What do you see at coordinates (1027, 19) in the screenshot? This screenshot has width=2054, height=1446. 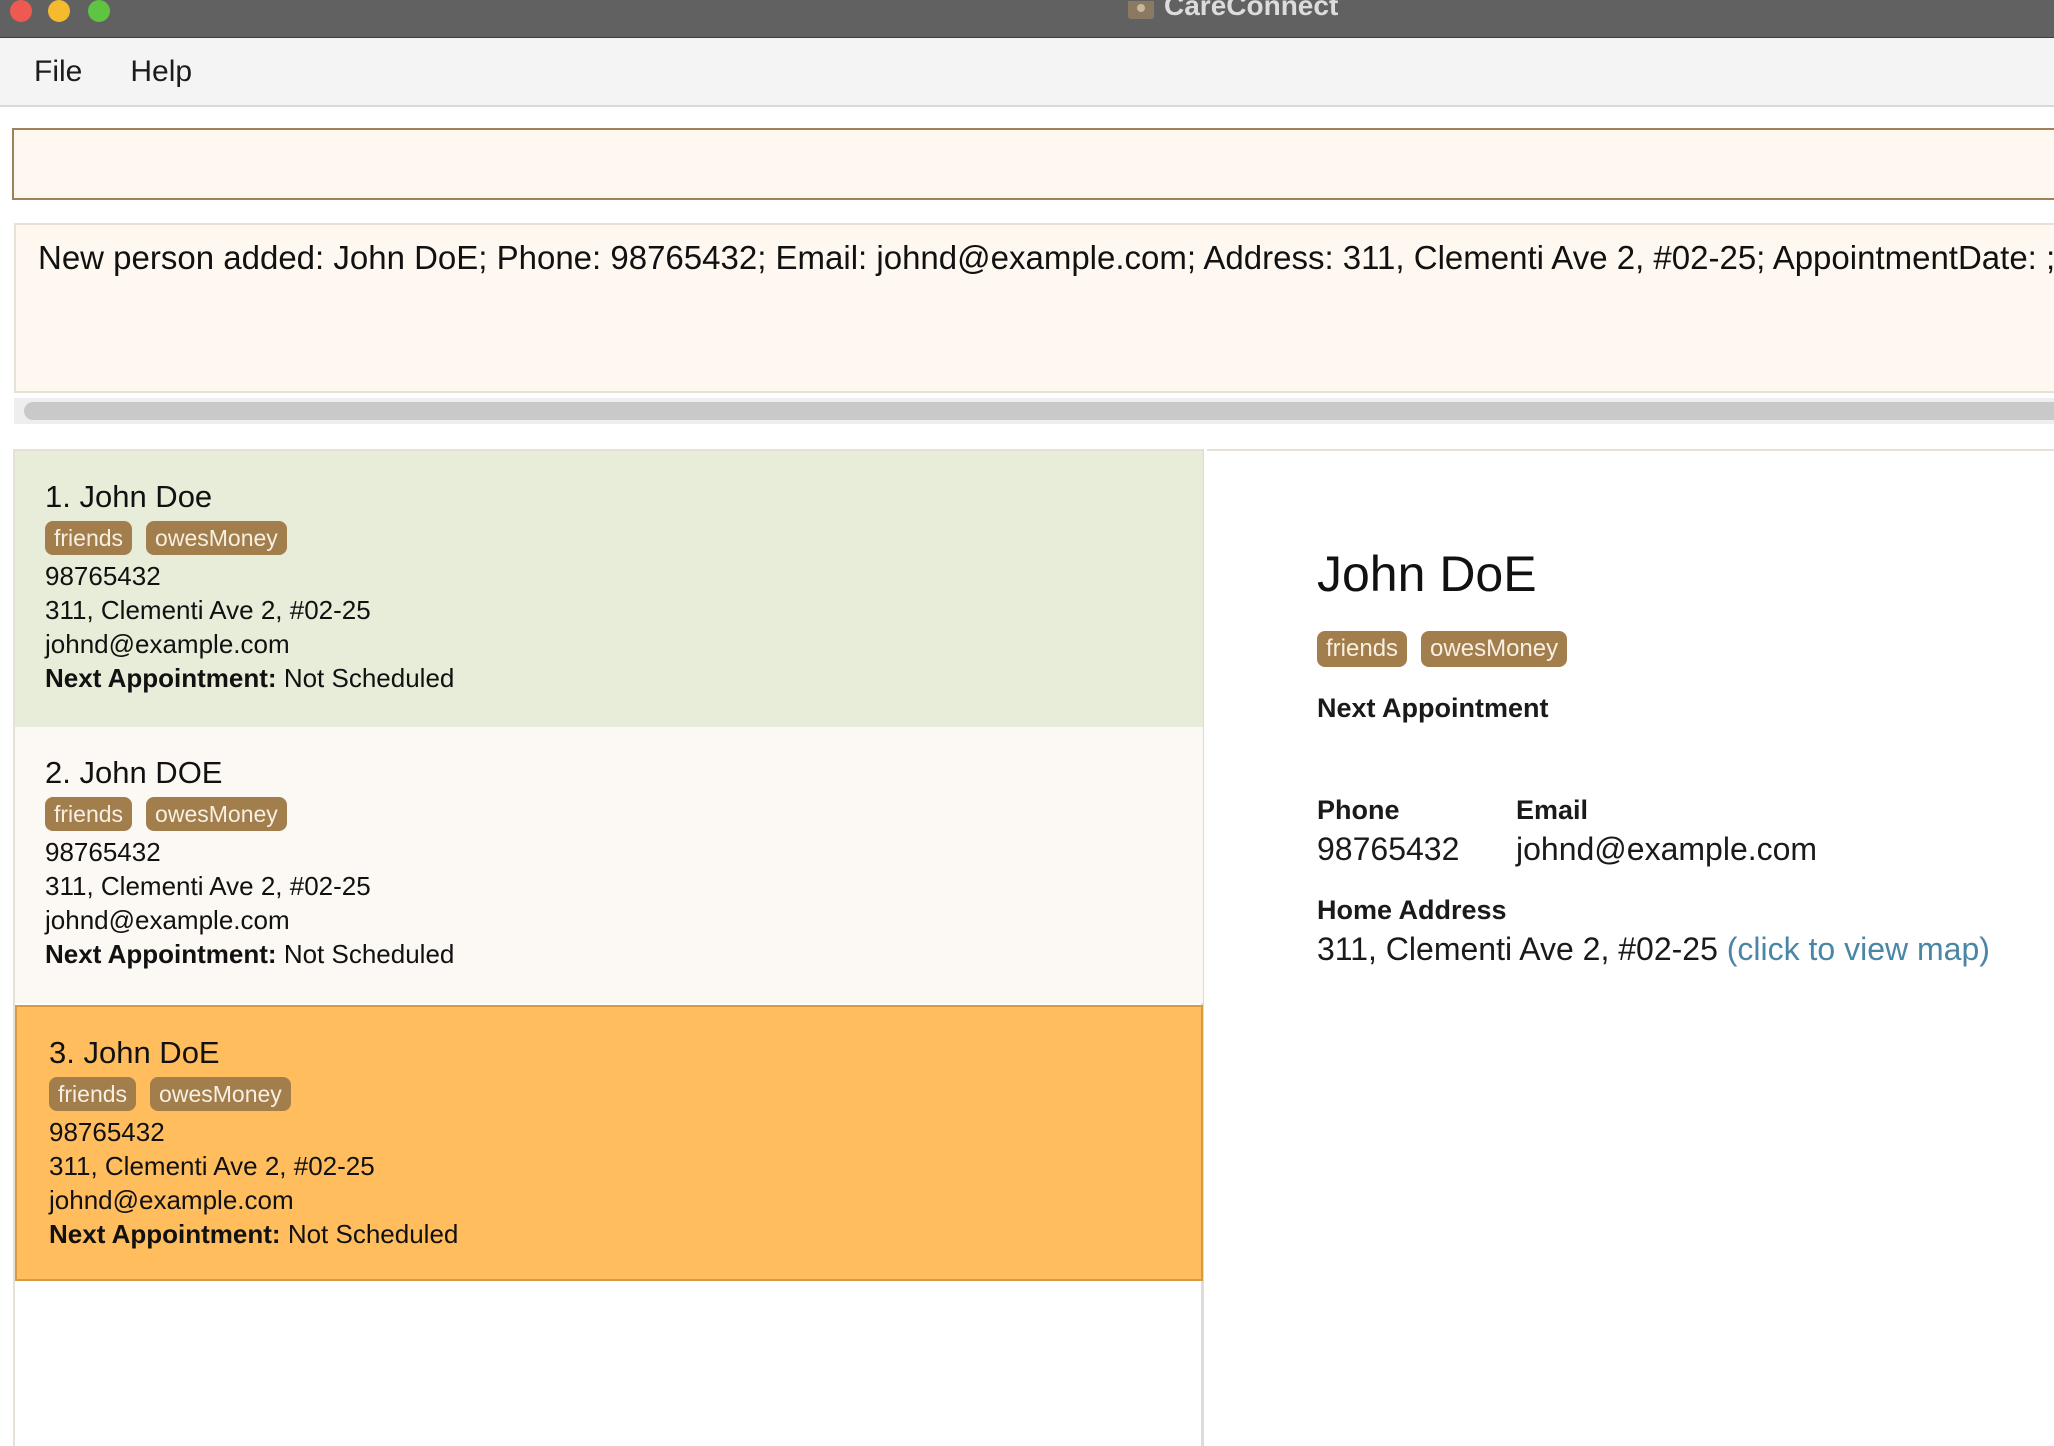 I see `title-bar: CareConnect` at bounding box center [1027, 19].